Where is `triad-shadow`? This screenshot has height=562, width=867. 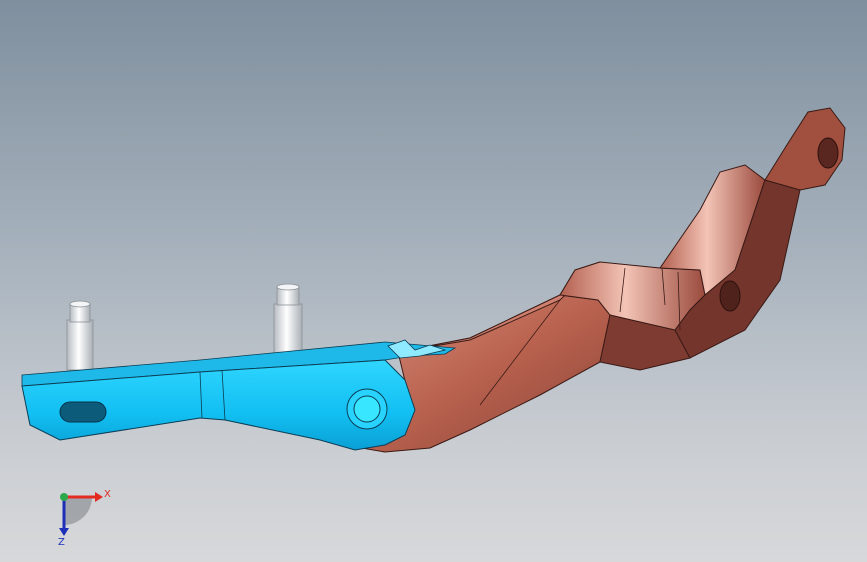
triad-shadow is located at coordinates (78, 511).